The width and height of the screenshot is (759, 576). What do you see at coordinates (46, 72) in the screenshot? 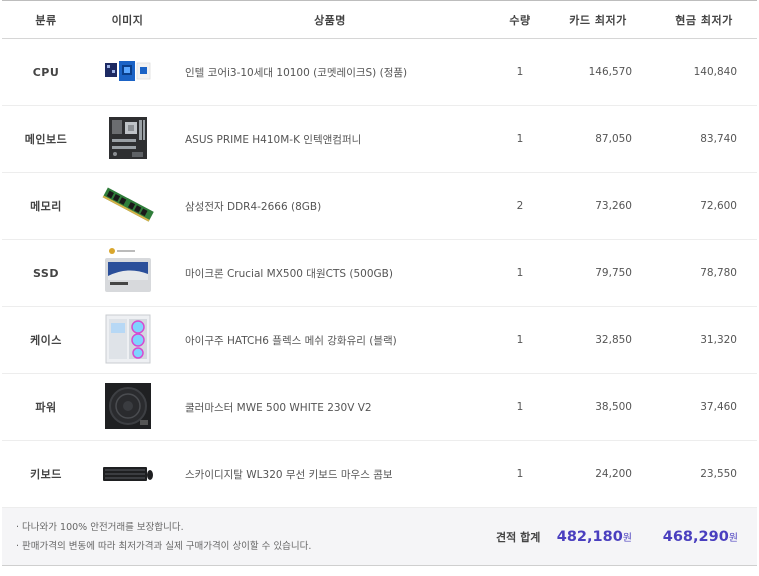
I see `row-category: CPU` at bounding box center [46, 72].